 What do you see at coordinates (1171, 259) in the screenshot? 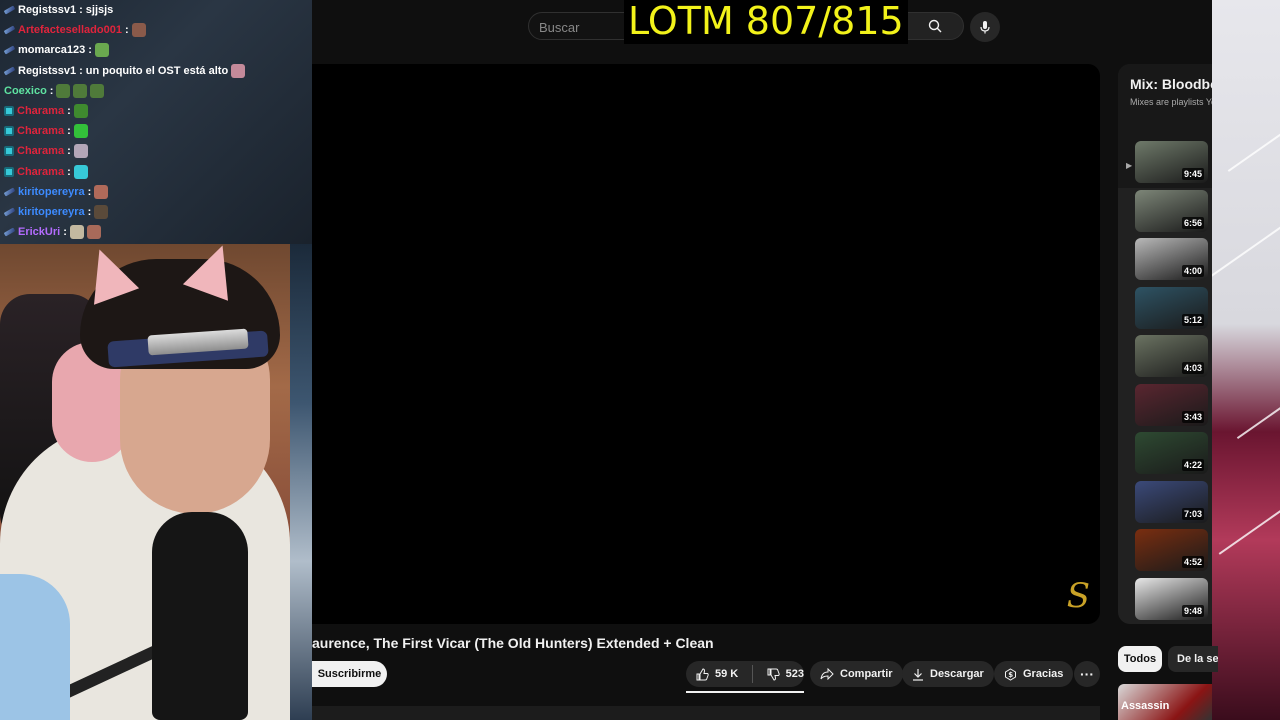
I see `playlist-item: 4:00` at bounding box center [1171, 259].